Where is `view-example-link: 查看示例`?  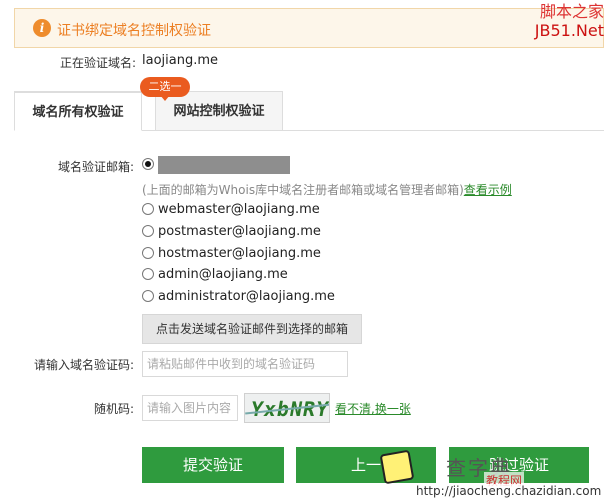 view-example-link: 查看示例 is located at coordinates (488, 190).